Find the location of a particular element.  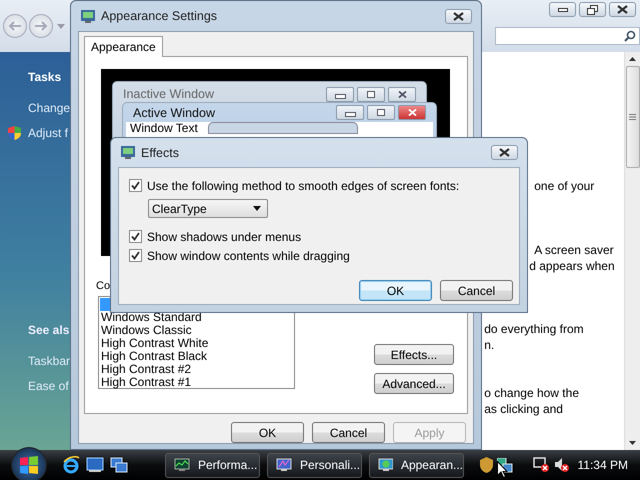

mouse-pointer-icon is located at coordinates (502, 469).